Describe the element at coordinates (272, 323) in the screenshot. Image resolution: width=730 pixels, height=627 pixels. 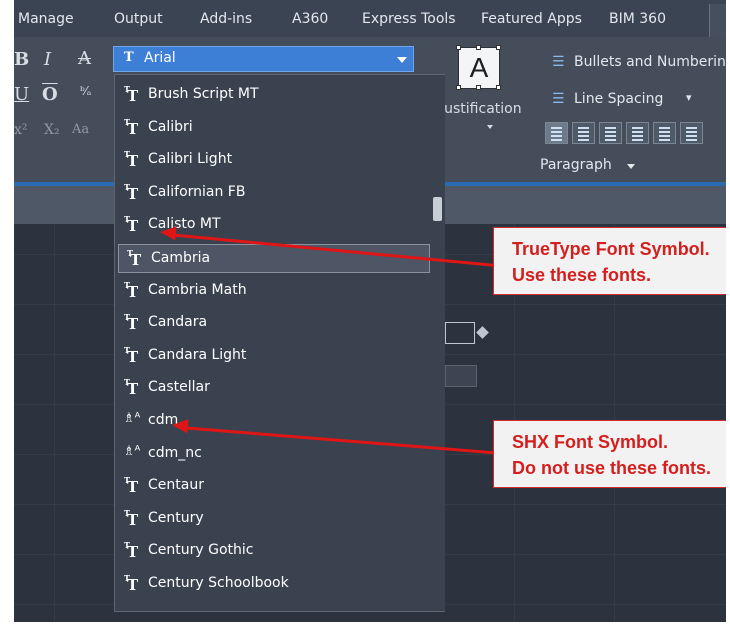
I see `font-list-item: T T Candara` at that location.